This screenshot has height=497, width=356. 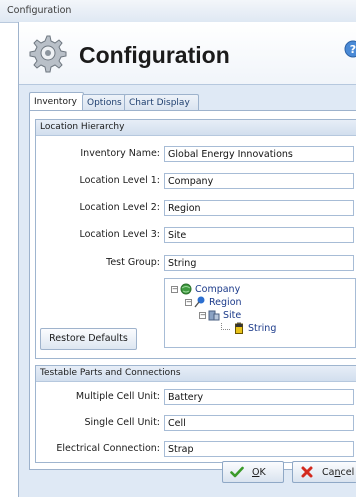 What do you see at coordinates (120, 153) in the screenshot?
I see `inventory-name-label: Inventory Name:` at bounding box center [120, 153].